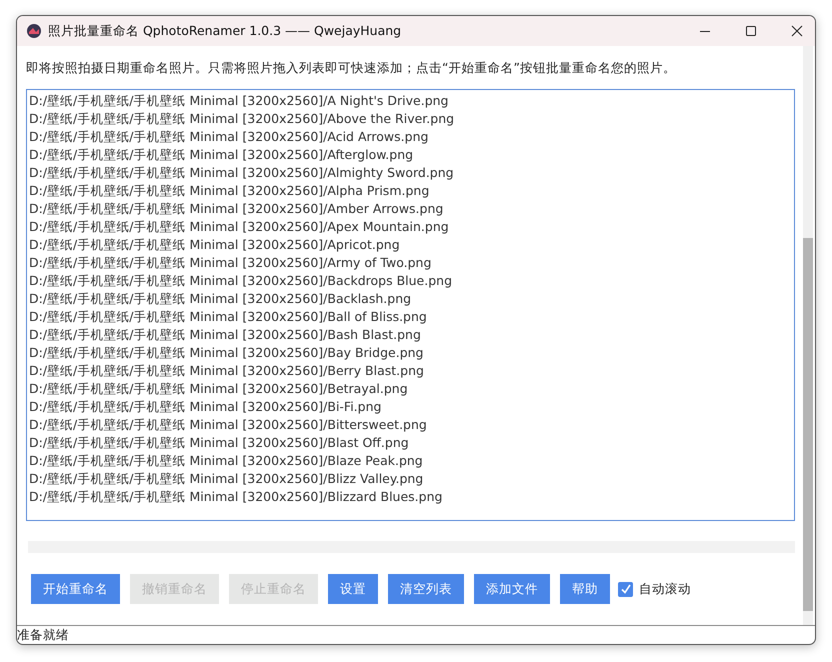 Image resolution: width=832 pixels, height=662 pixels. I want to click on file-path-item: D:/壁纸/手机壁纸/手机壁纸 Minimal [3200x2560]/Bi-Fi.png, so click(205, 407).